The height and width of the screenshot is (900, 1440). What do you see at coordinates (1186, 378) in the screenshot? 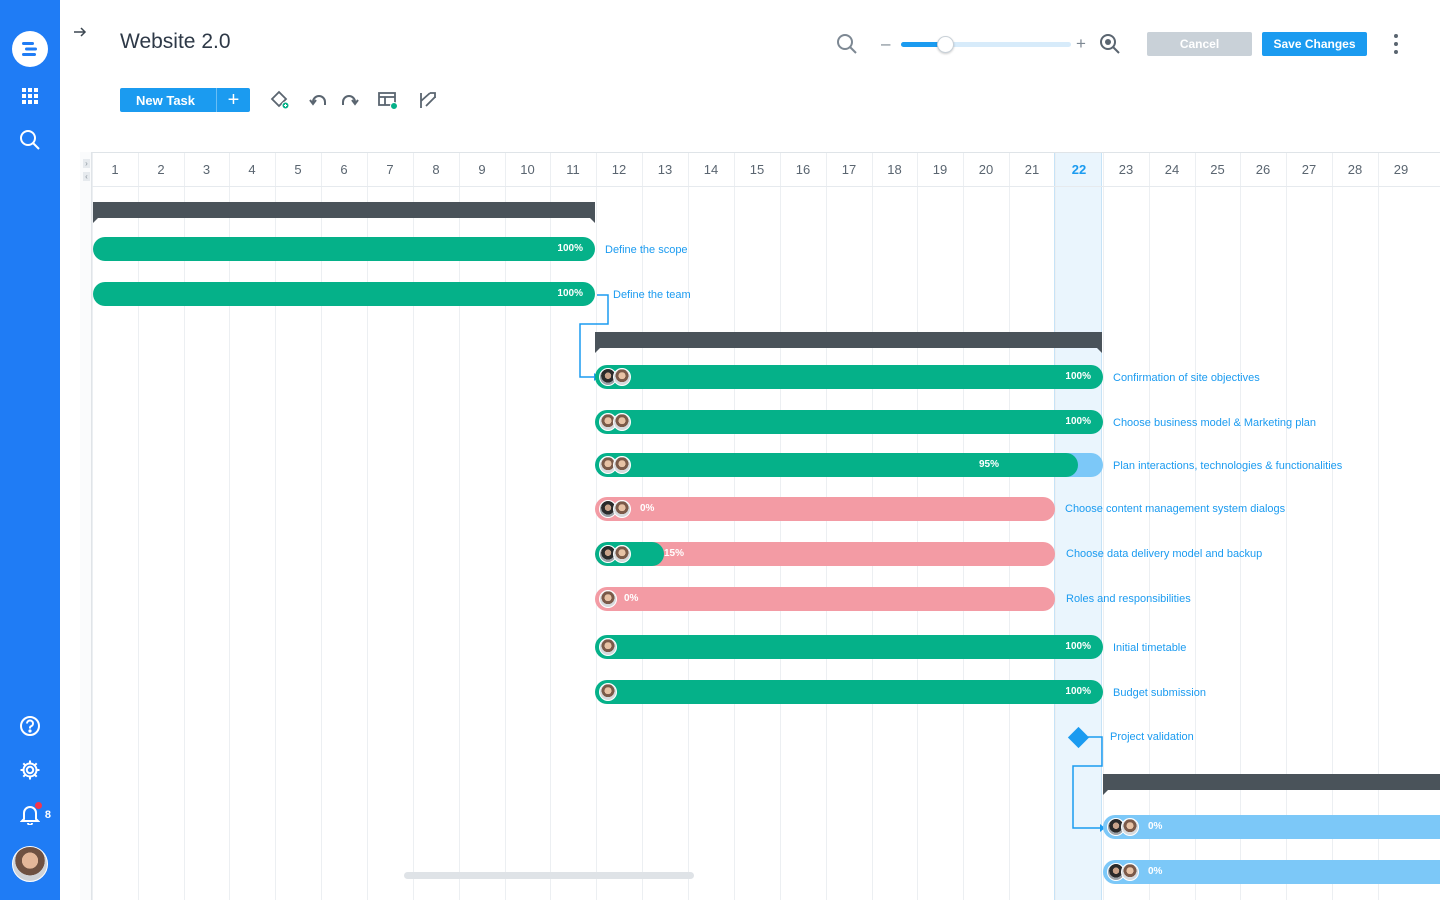
I see `task-label: Confirmation of site objectives` at bounding box center [1186, 378].